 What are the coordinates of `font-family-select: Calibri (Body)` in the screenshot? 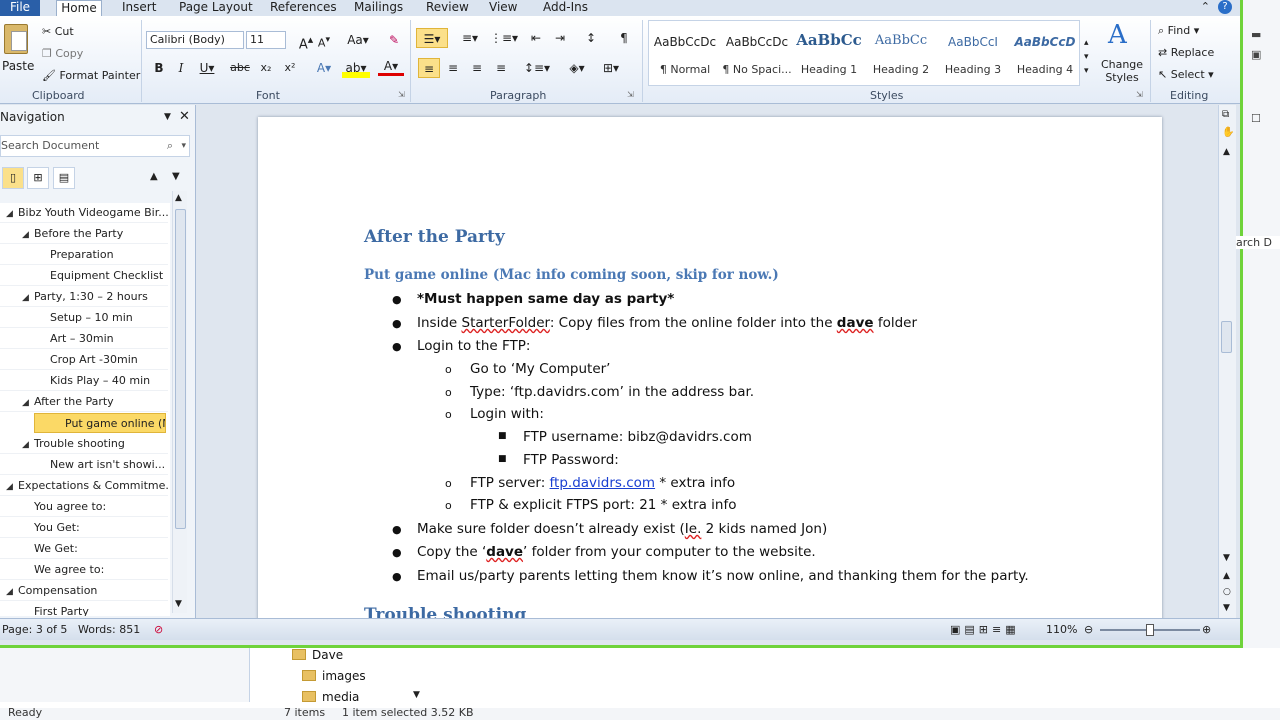 It's located at (195, 40).